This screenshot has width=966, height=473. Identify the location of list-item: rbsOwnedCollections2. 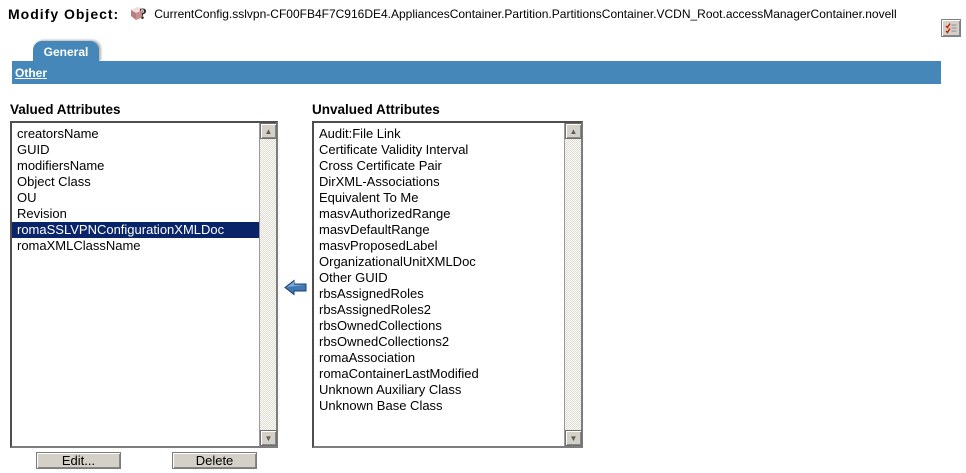
(439, 342).